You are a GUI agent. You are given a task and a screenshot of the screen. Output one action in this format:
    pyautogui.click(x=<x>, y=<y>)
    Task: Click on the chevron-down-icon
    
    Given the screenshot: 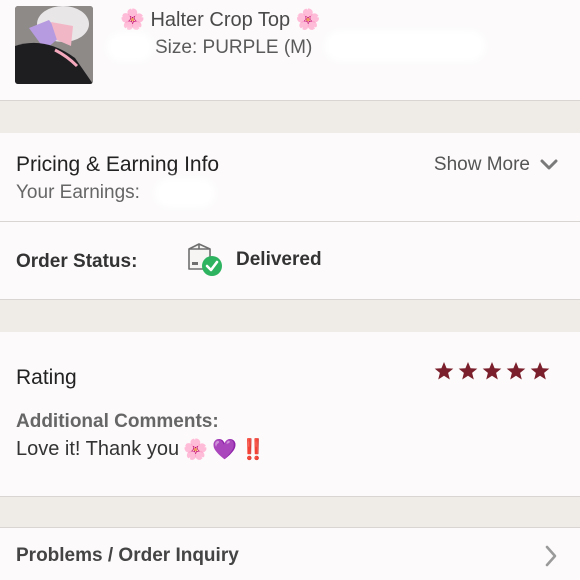 What is the action you would take?
    pyautogui.click(x=549, y=164)
    